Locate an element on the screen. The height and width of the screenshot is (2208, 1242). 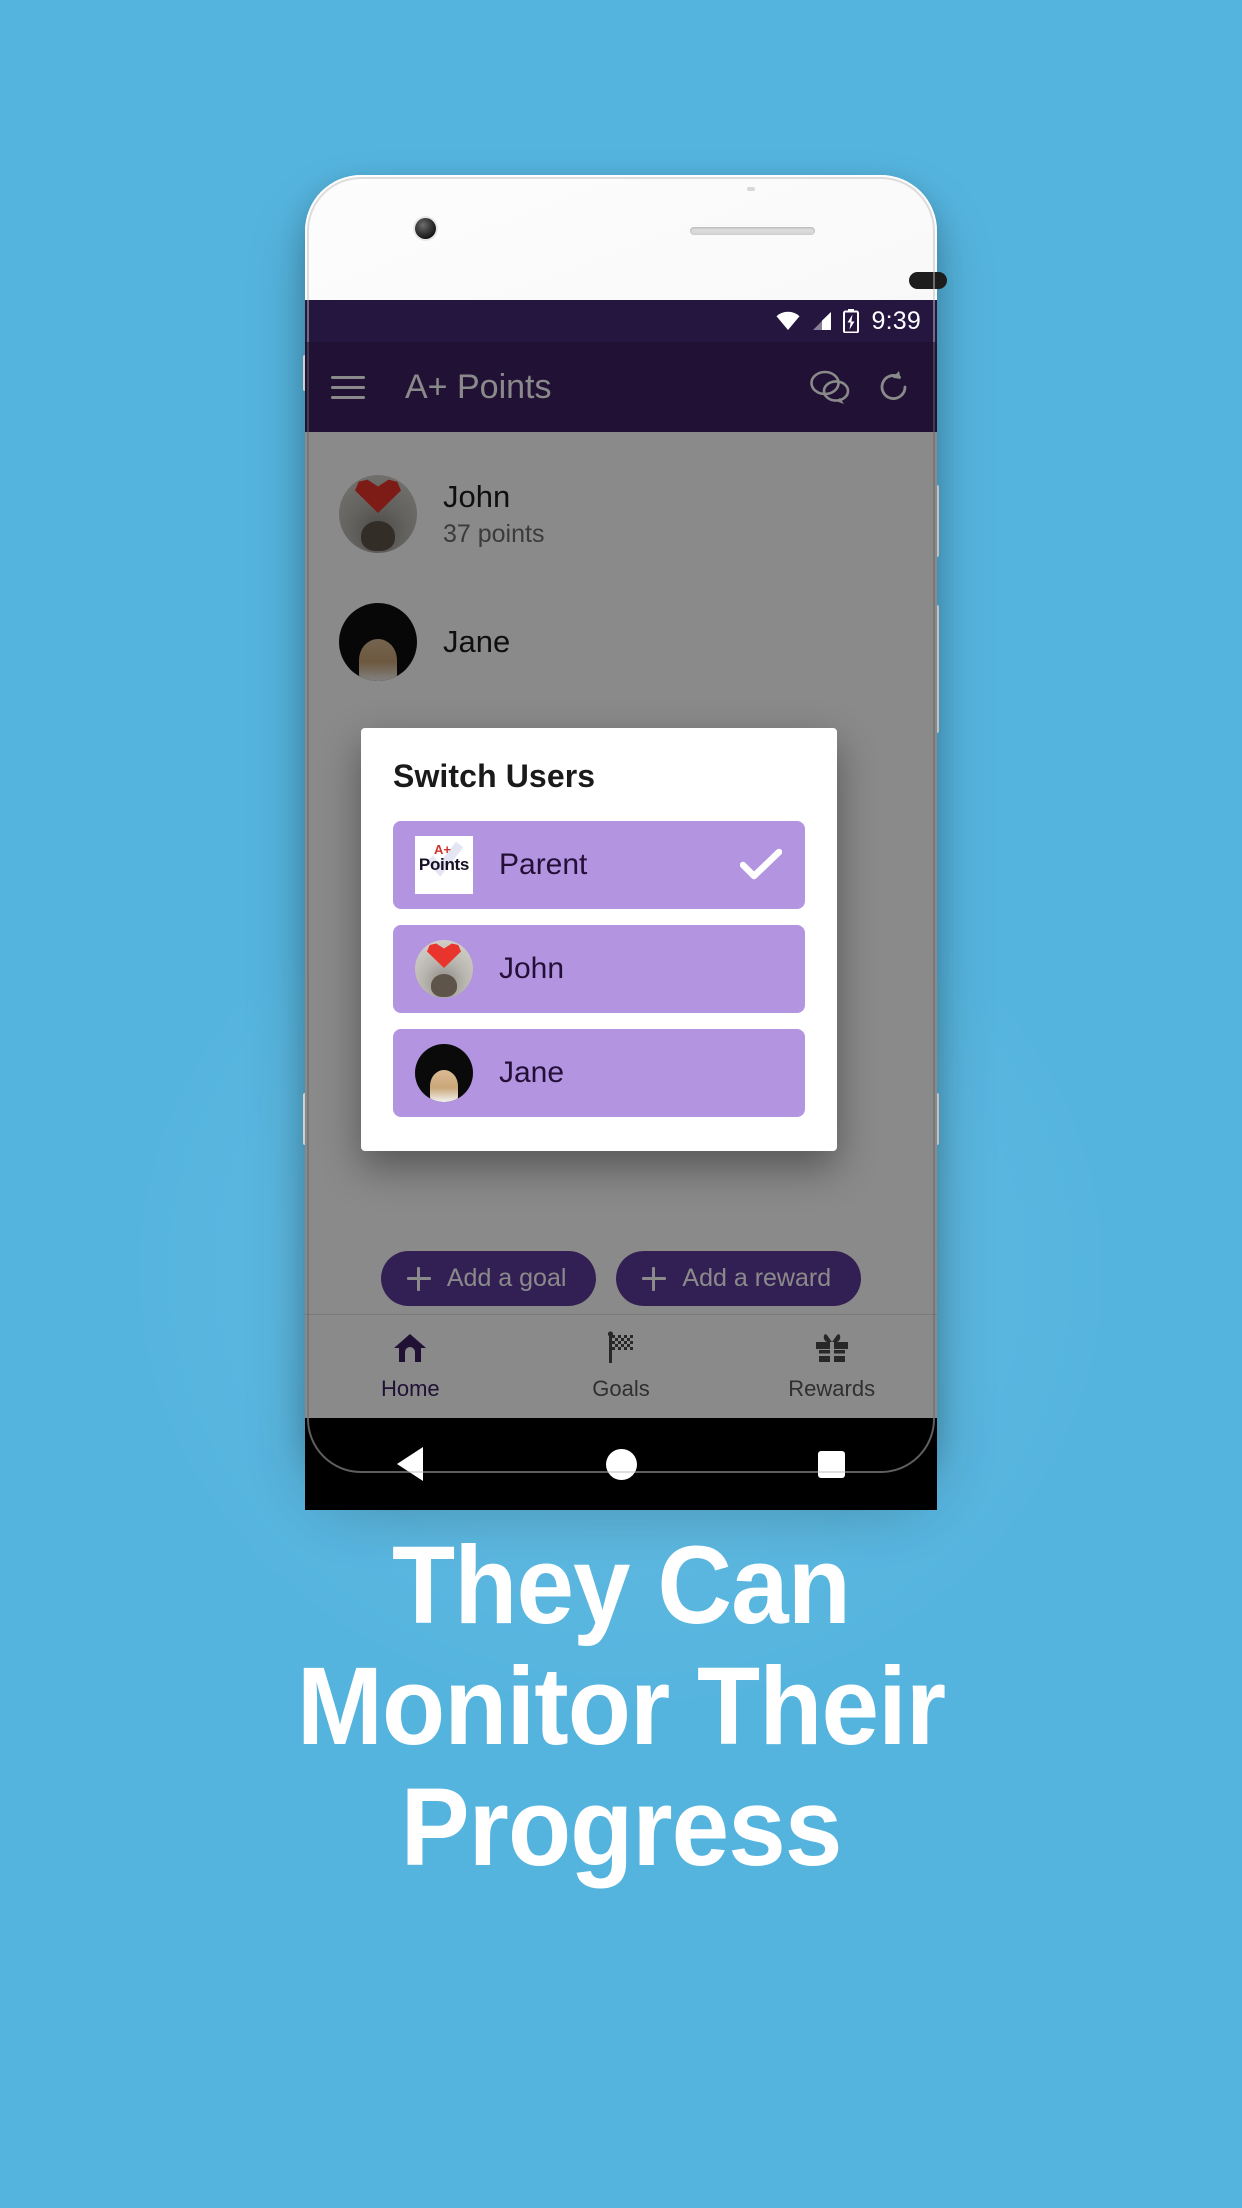
jane-avatar is located at coordinates (444, 1073).